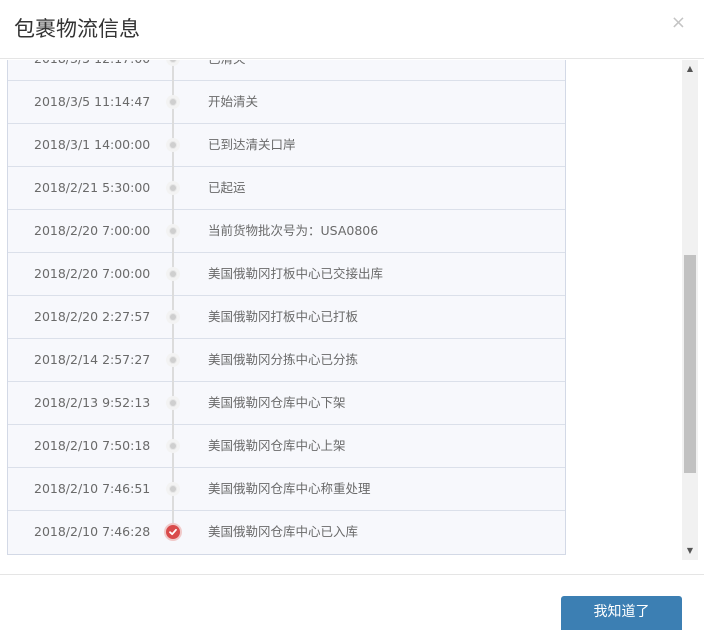 Image resolution: width=704 pixels, height=630 pixels. I want to click on modal-title: 包裹物流信息, so click(77, 29).